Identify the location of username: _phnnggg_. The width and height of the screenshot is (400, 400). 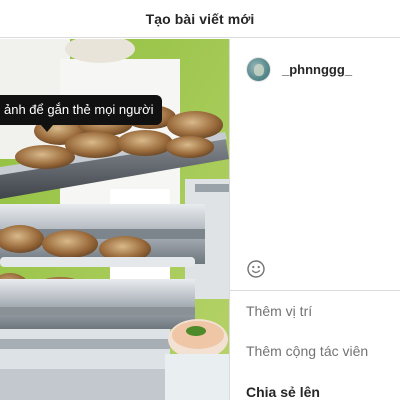
(317, 69).